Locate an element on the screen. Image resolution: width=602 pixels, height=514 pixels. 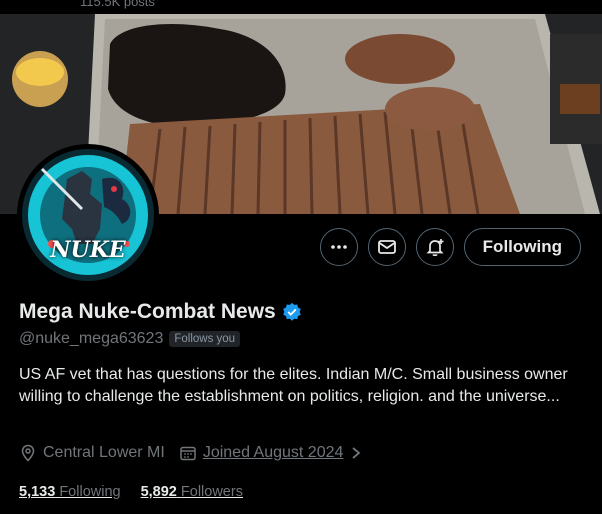
profile-actions: Following is located at coordinates (450, 247).